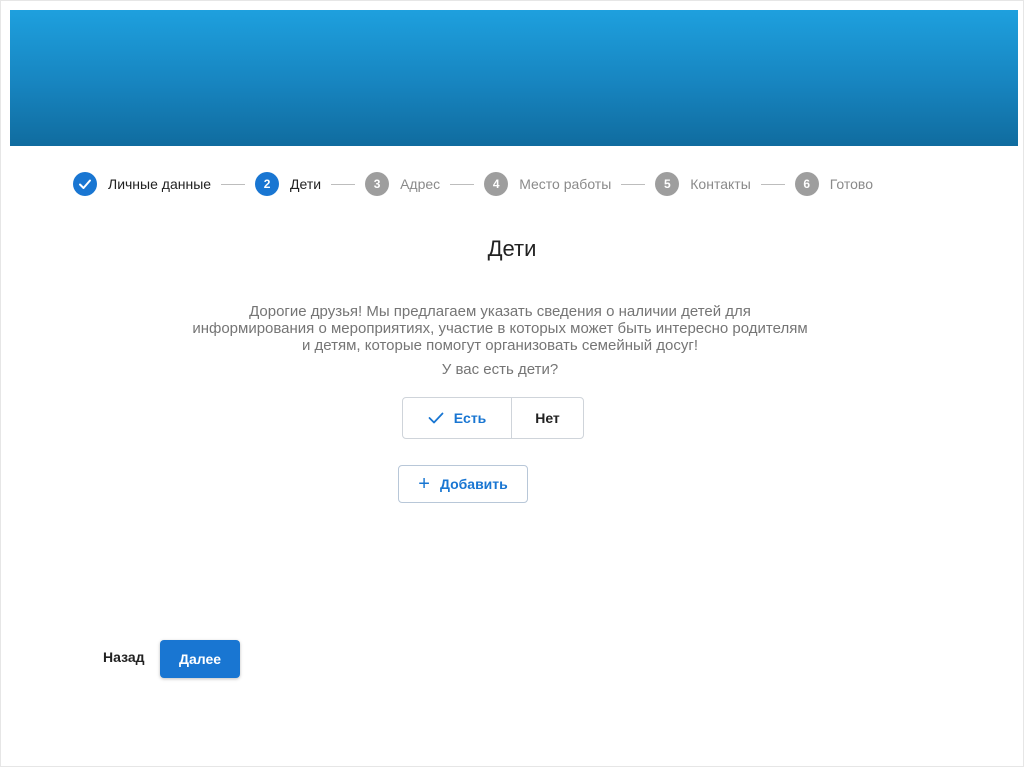  I want to click on has-children-toggle: Есть Нет, so click(493, 418).